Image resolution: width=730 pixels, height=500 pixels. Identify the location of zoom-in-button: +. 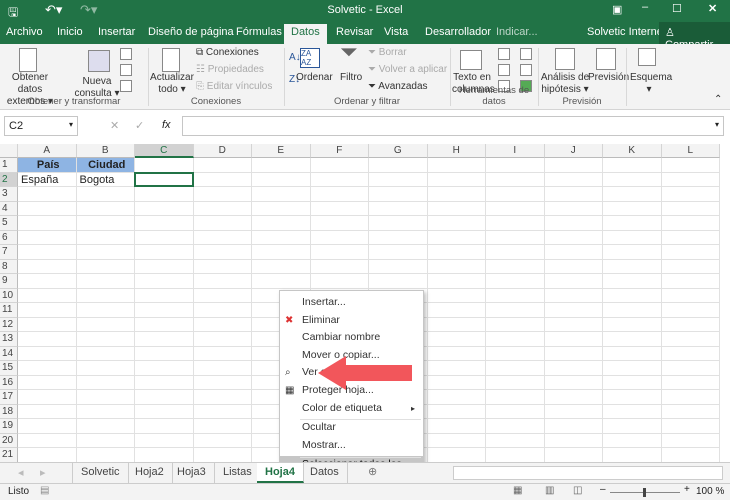
(687, 489).